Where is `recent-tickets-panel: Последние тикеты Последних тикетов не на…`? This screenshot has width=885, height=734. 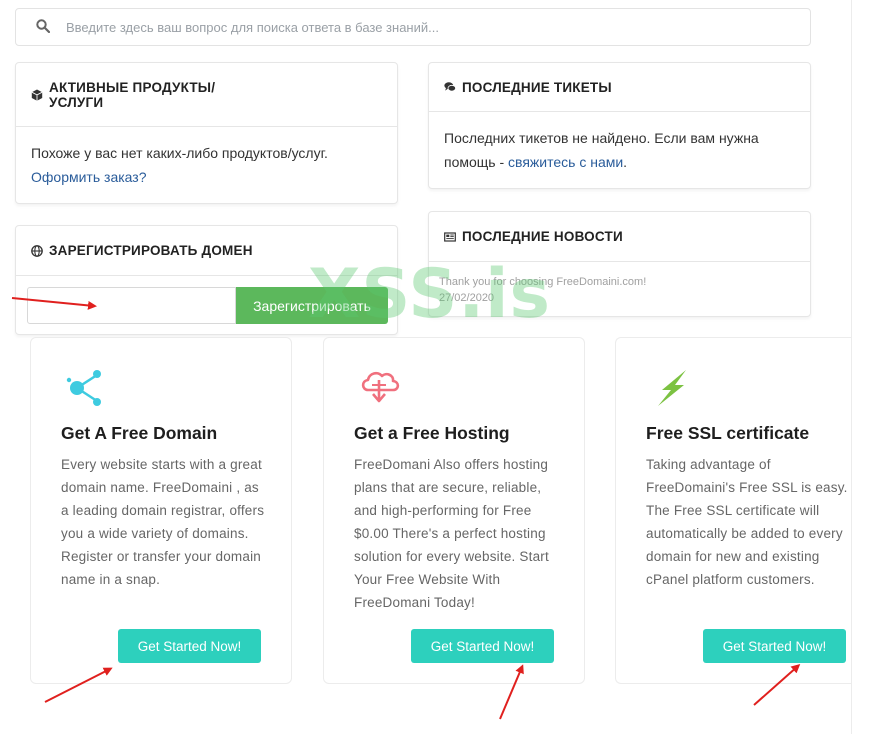 recent-tickets-panel: Последние тикеты Последних тикетов не на… is located at coordinates (619, 125).